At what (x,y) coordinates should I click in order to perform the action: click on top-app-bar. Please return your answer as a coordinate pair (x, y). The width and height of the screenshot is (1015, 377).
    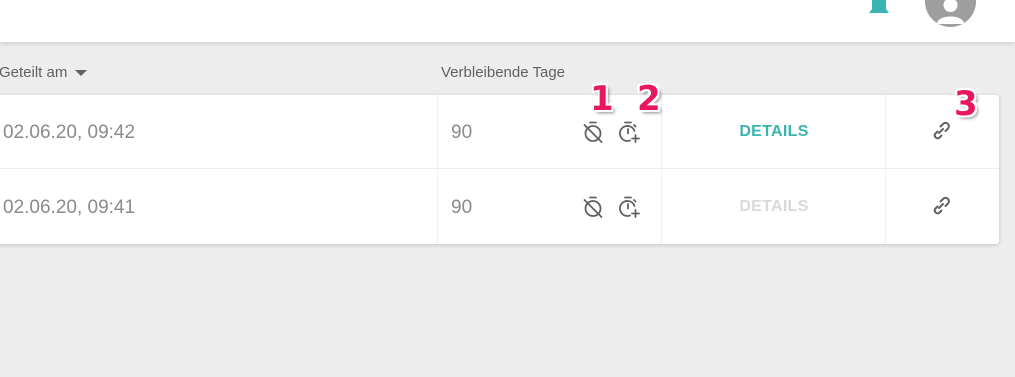
    Looking at the image, I should click on (507, 21).